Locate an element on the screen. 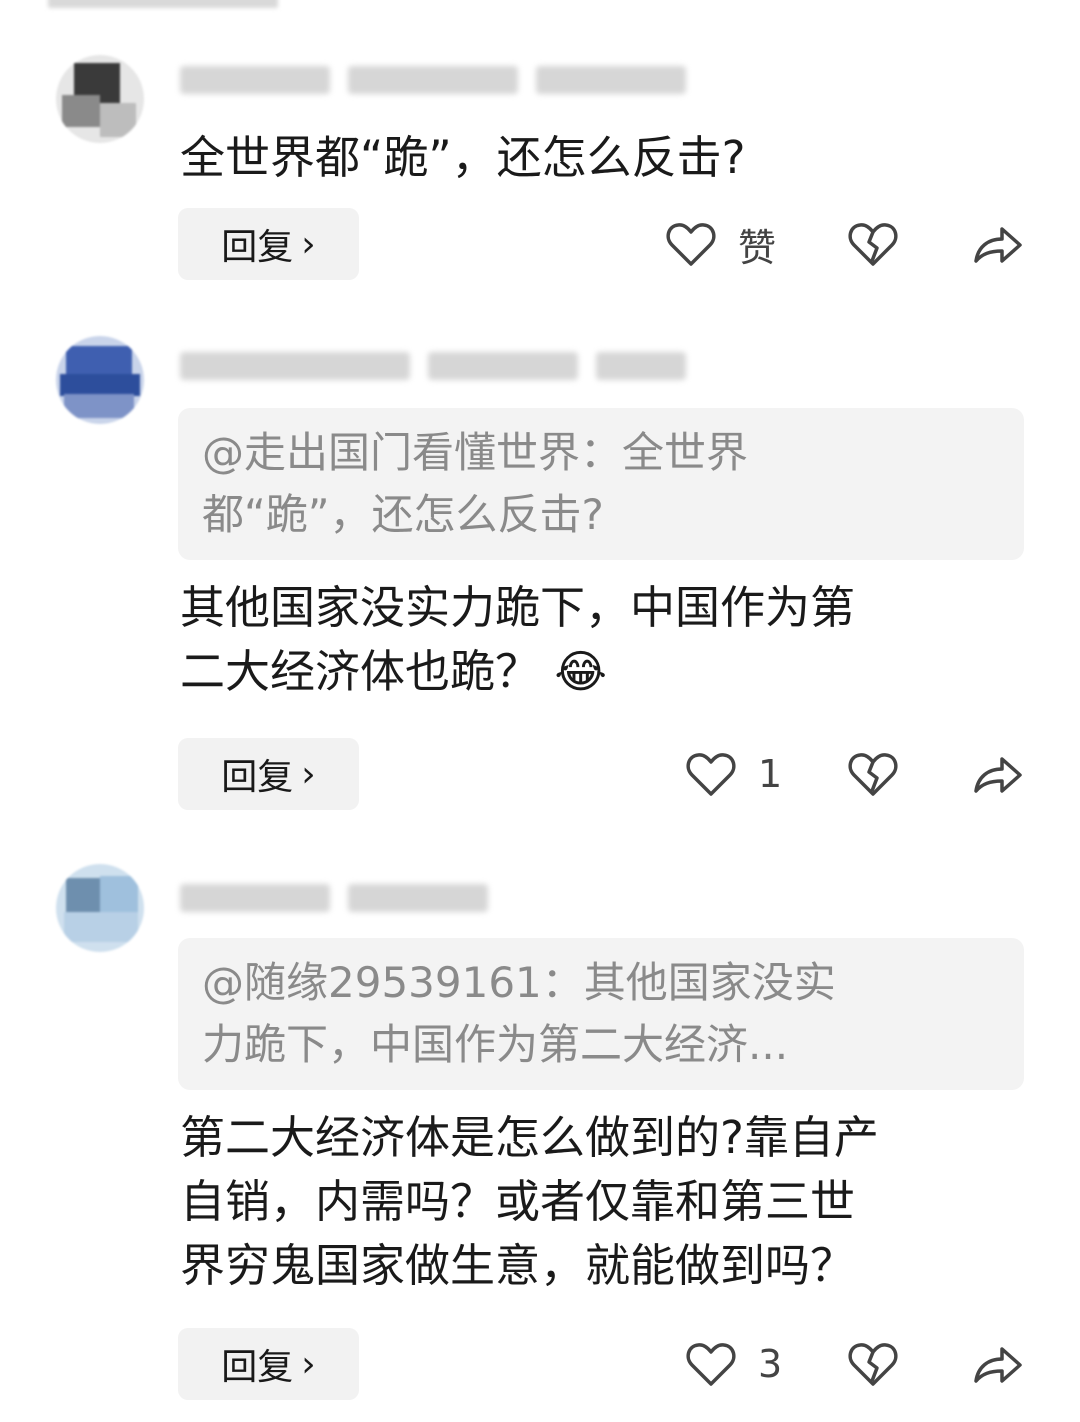 Image resolution: width=1080 pixels, height=1422 pixels. like-button: 赞 is located at coordinates (721, 244).